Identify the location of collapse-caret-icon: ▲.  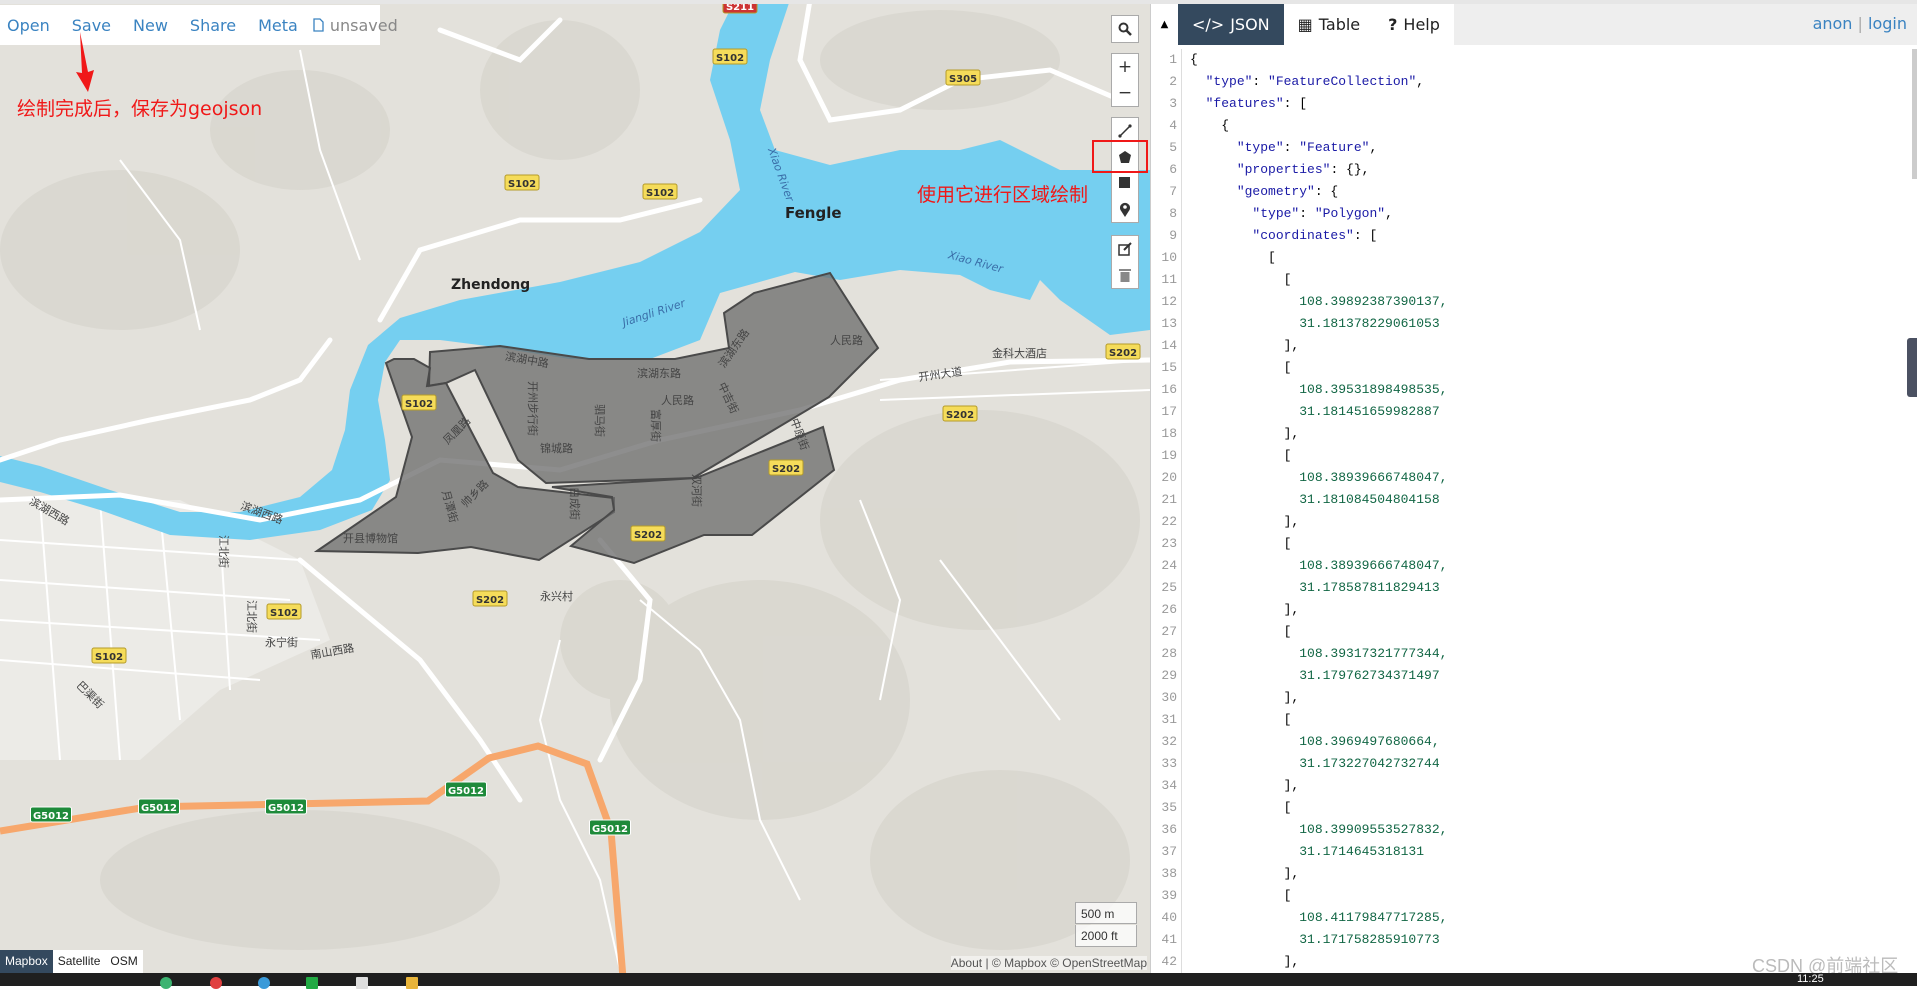
(1164, 24).